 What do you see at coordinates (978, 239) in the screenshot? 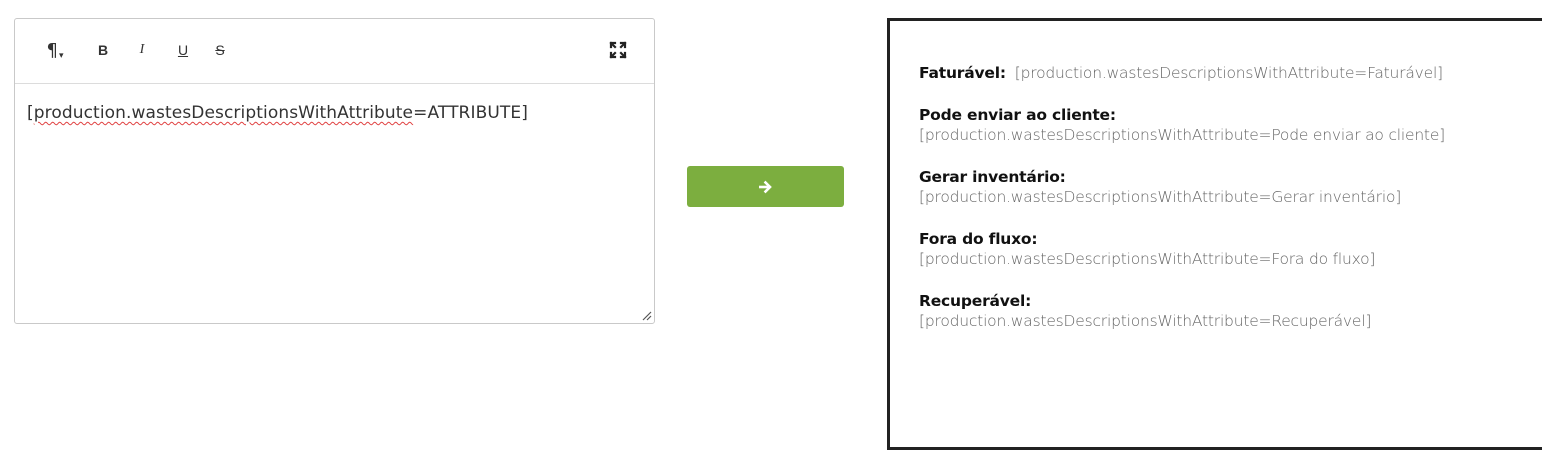
I see `entry-label: Fora do fluxo:` at bounding box center [978, 239].